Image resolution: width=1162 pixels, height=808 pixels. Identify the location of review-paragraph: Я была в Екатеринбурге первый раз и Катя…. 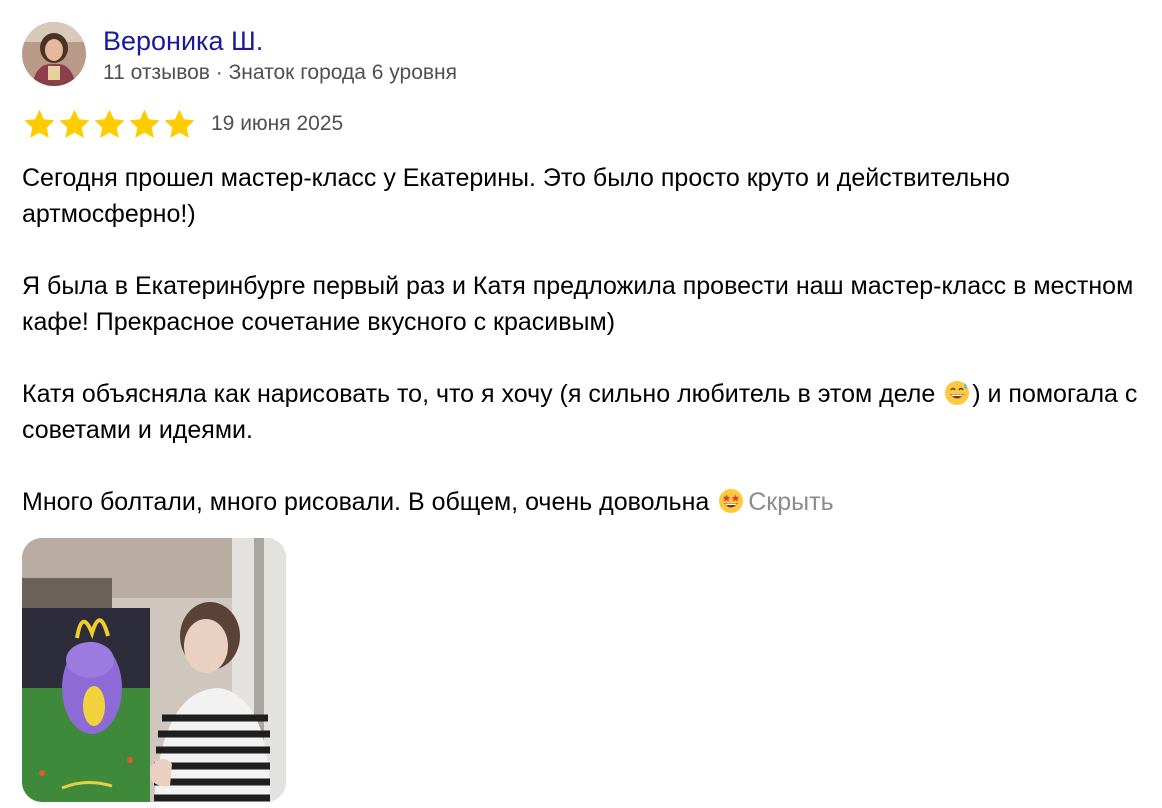
(578, 304).